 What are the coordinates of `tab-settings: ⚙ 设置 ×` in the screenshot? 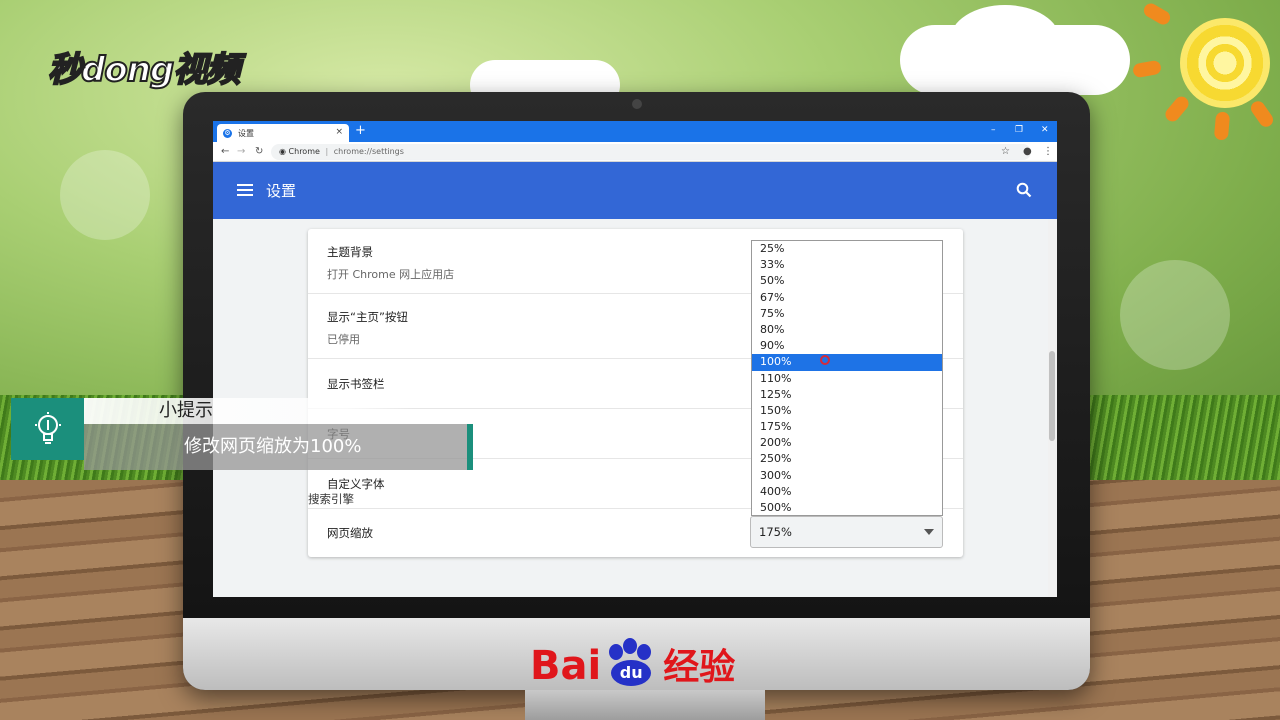 It's located at (283, 133).